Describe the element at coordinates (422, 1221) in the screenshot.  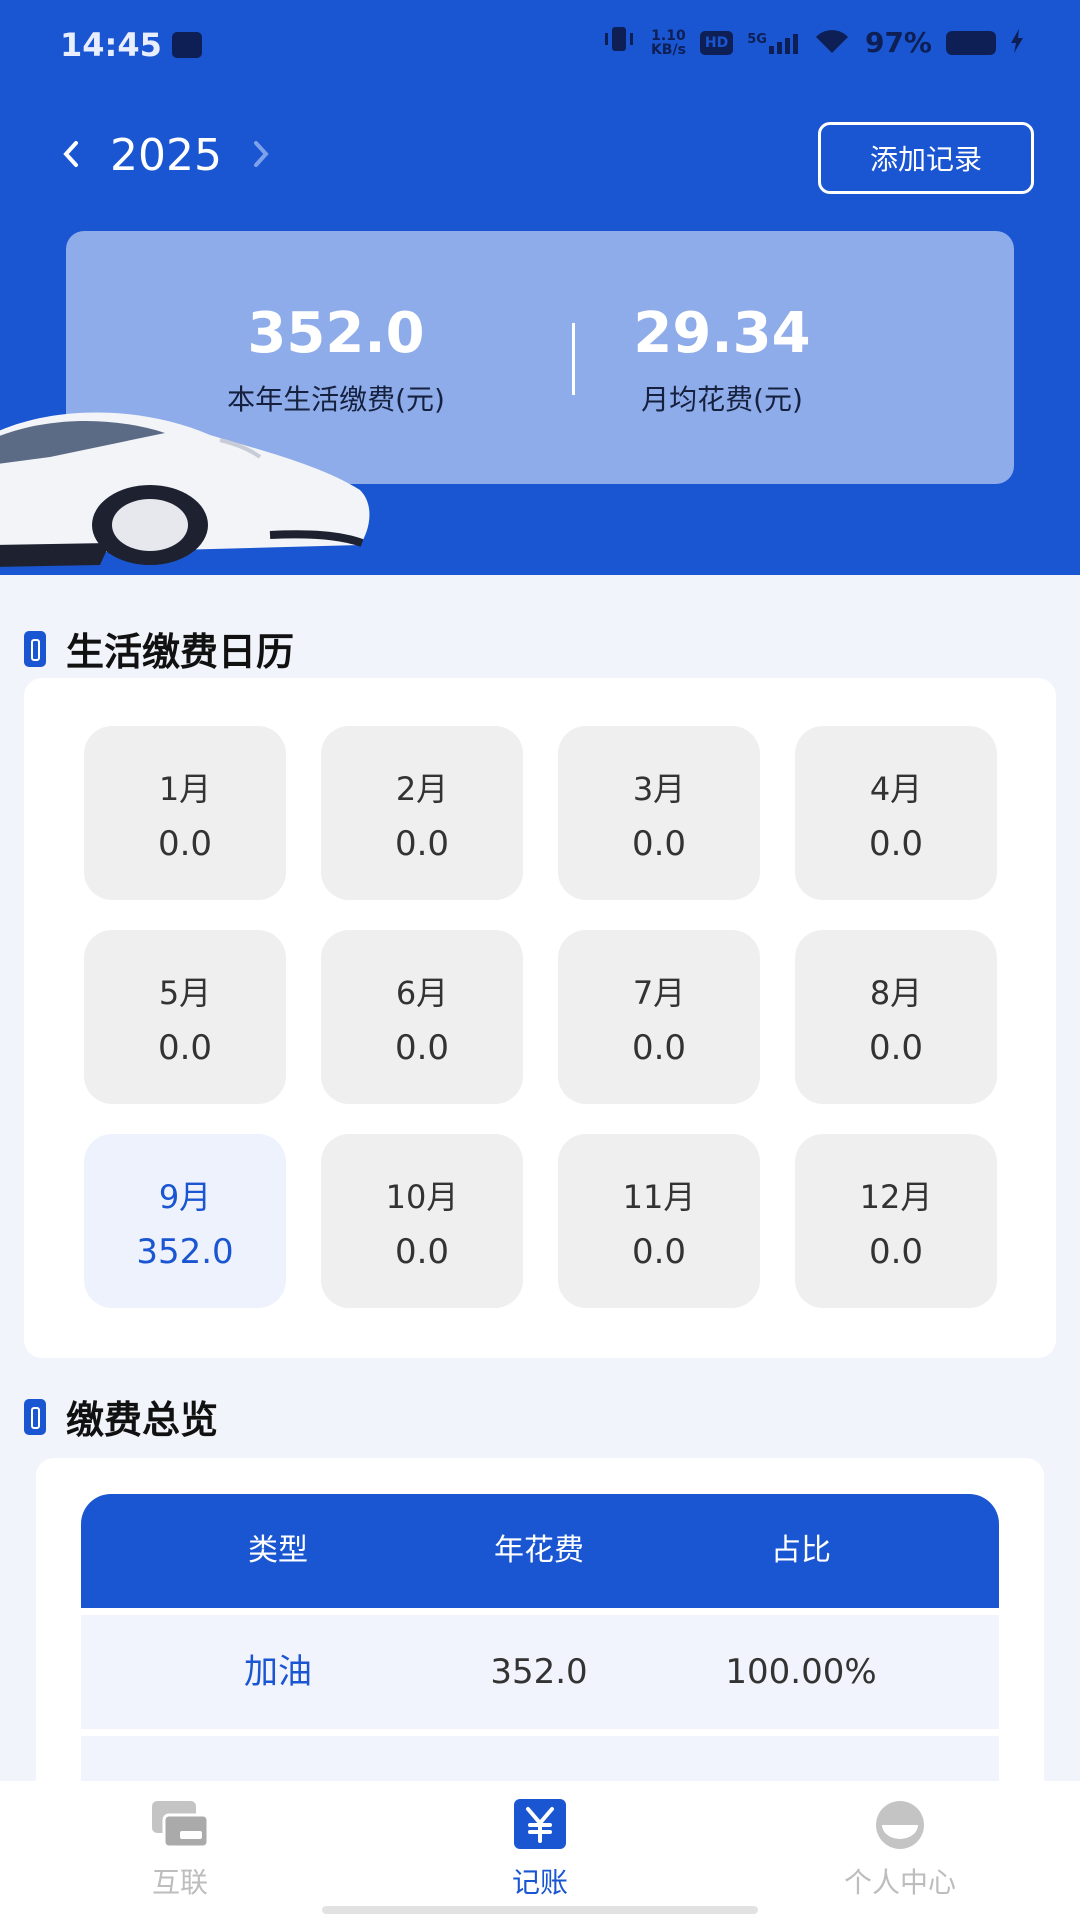
I see `month-cell: 10月 0.0` at that location.